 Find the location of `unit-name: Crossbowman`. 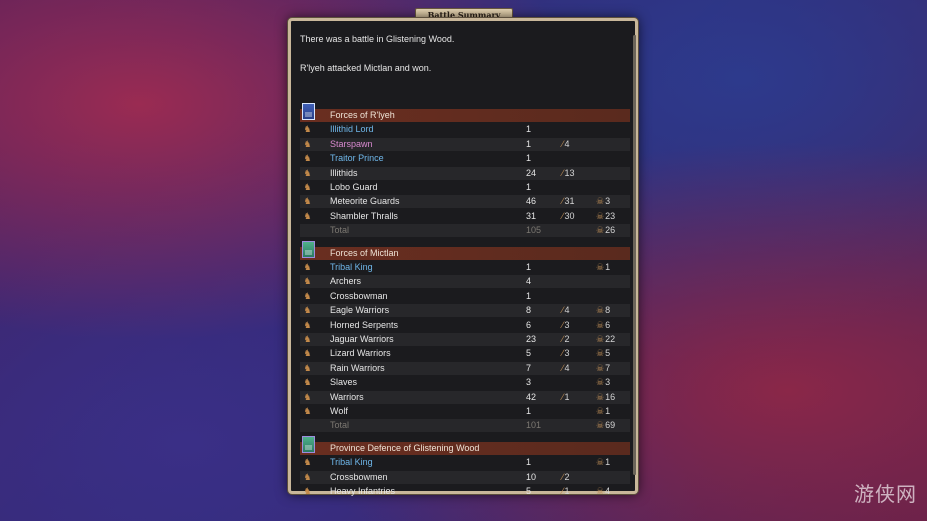

unit-name: Crossbowman is located at coordinates (359, 295).